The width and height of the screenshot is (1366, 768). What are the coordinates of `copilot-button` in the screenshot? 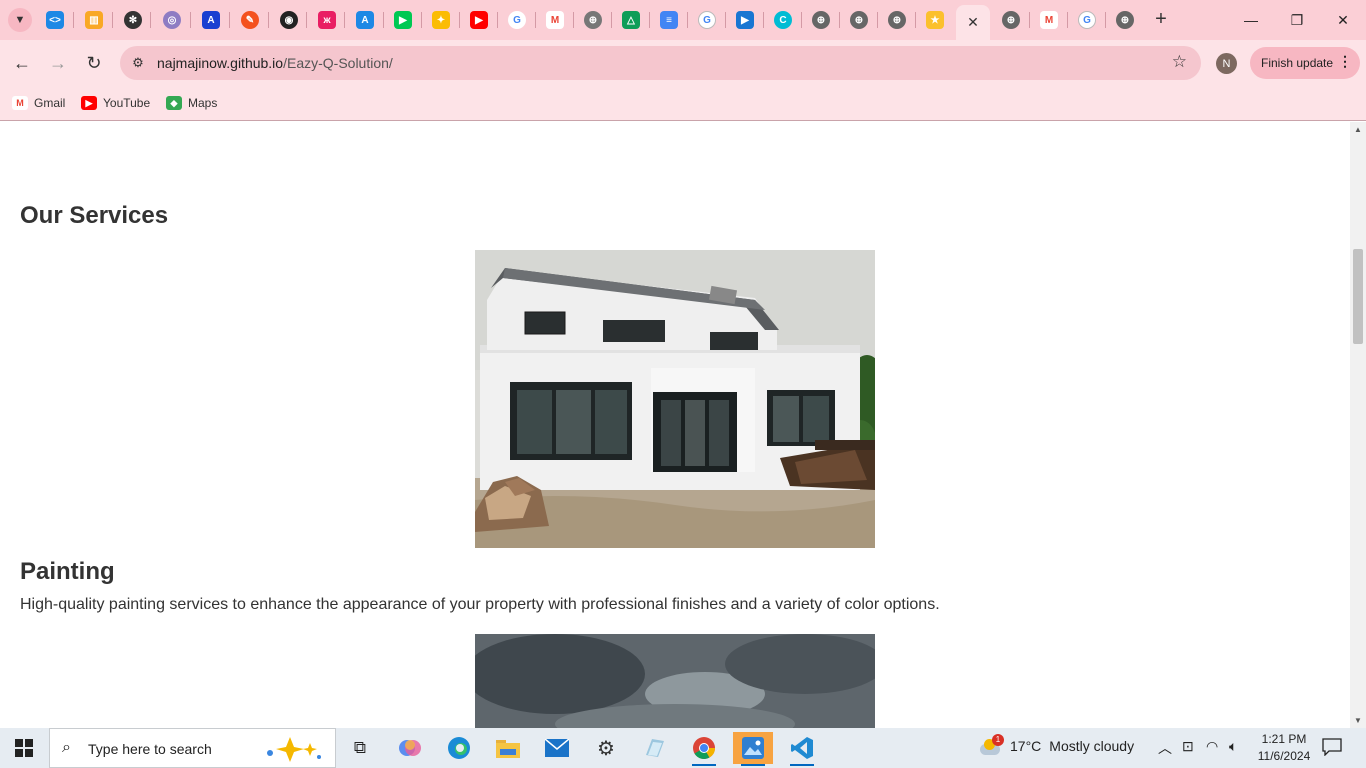 It's located at (410, 748).